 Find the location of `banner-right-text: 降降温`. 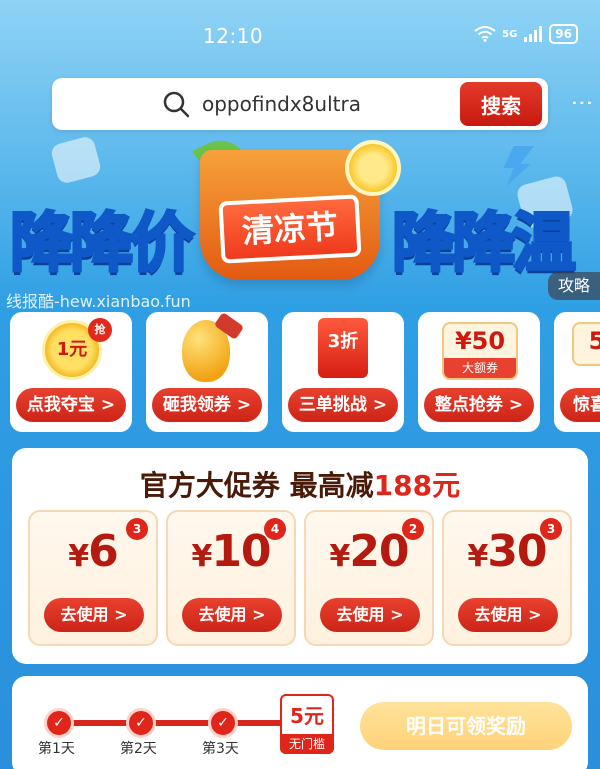

banner-right-text: 降降温 is located at coordinates (484, 244).